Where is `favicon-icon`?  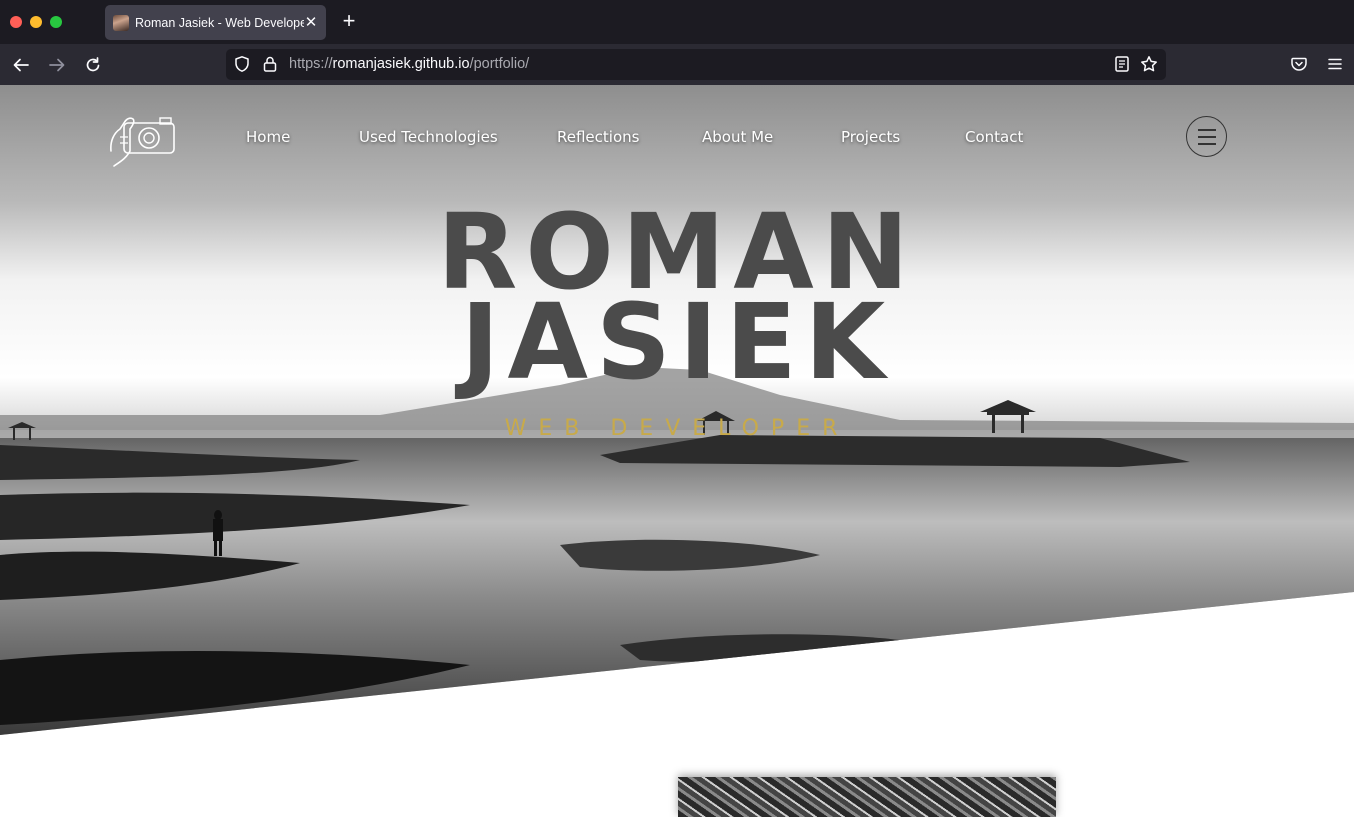
favicon-icon is located at coordinates (121, 22).